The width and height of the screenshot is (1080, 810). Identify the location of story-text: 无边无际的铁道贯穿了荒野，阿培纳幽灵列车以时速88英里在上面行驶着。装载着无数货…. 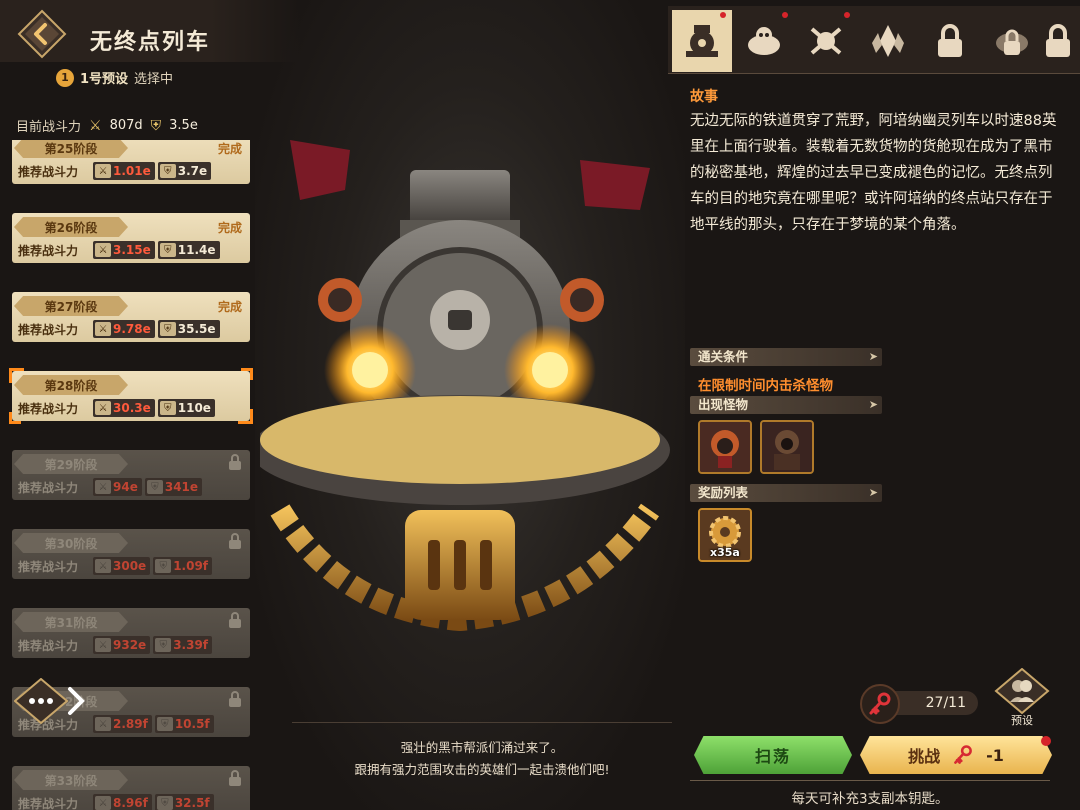
(873, 173).